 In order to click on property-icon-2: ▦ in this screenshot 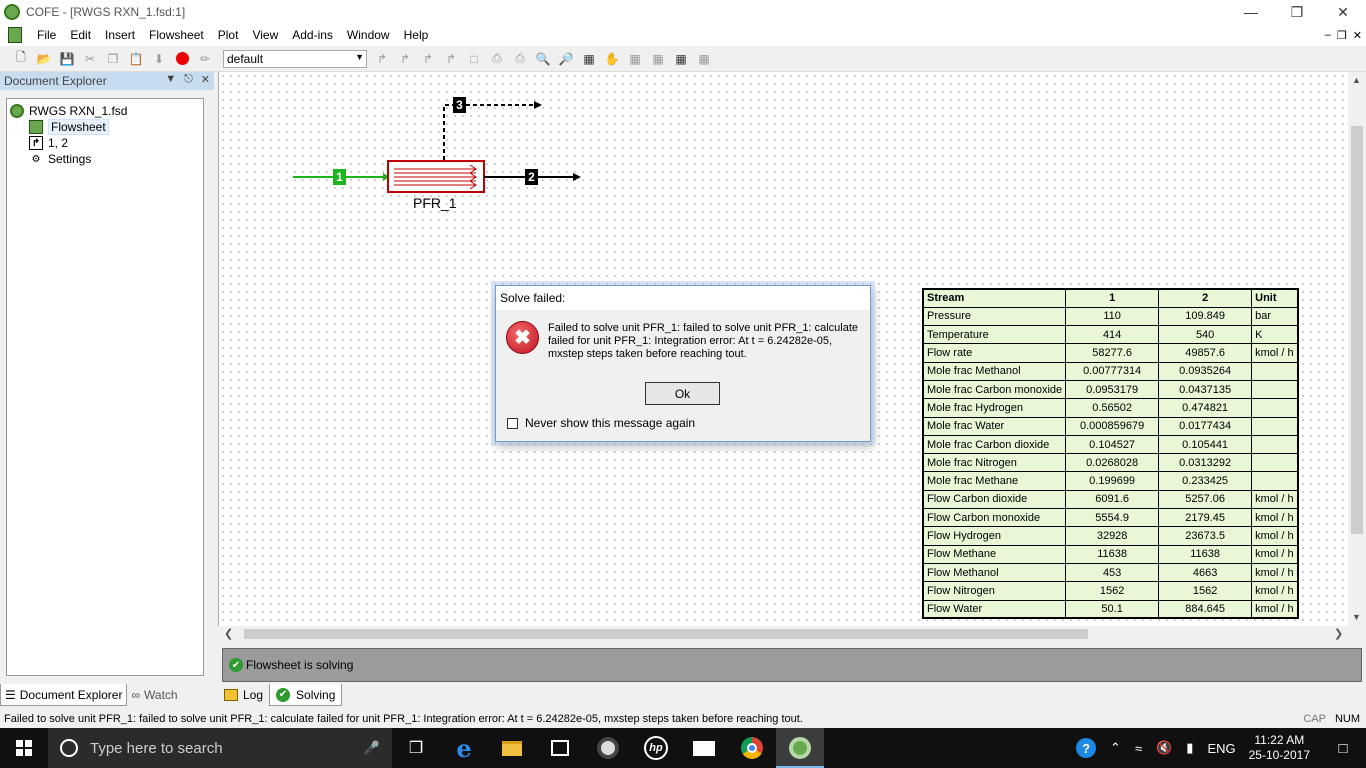, I will do `click(658, 59)`.